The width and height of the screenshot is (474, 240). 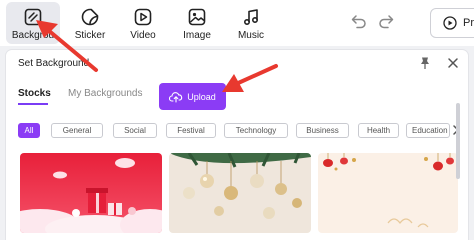 I want to click on category-chip-festival: Festival, so click(x=191, y=130).